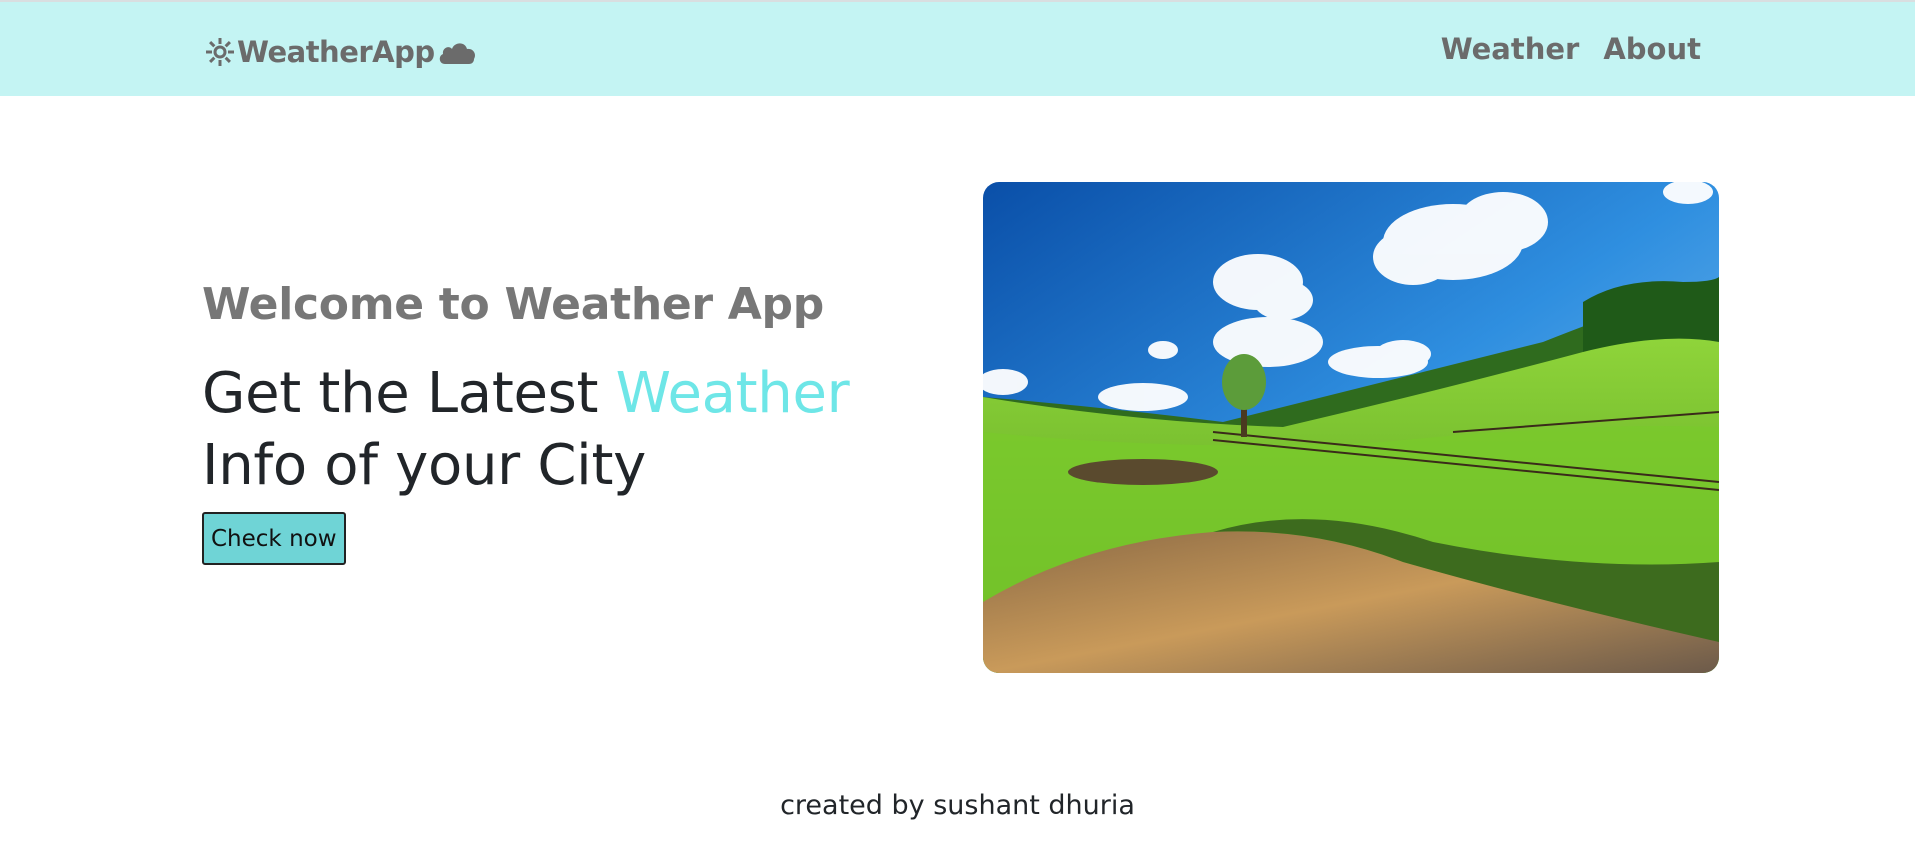 This screenshot has width=1915, height=853. I want to click on nav-links: Weather About, so click(1571, 49).